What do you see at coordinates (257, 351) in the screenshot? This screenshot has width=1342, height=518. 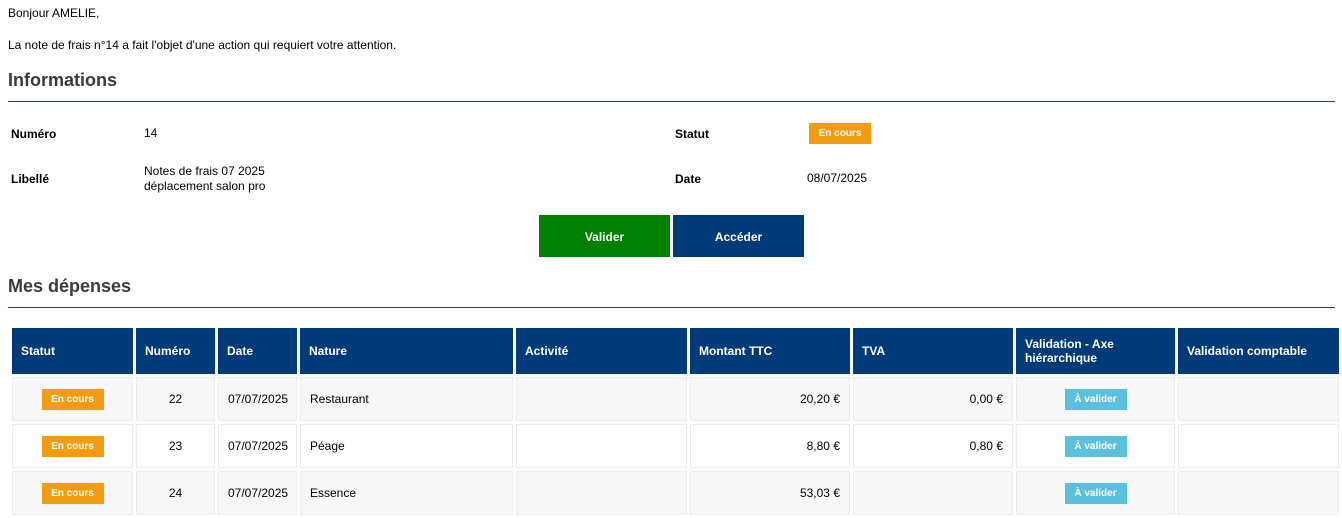 I see `header-date: Date` at bounding box center [257, 351].